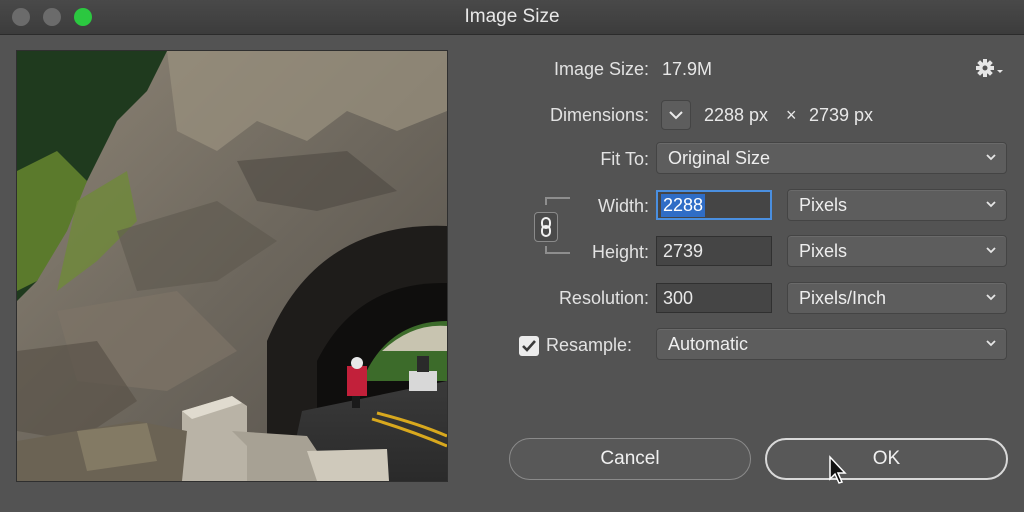 The image size is (1024, 512). What do you see at coordinates (843, 298) in the screenshot?
I see `resolution-unit-value: Pixels/Inch` at bounding box center [843, 298].